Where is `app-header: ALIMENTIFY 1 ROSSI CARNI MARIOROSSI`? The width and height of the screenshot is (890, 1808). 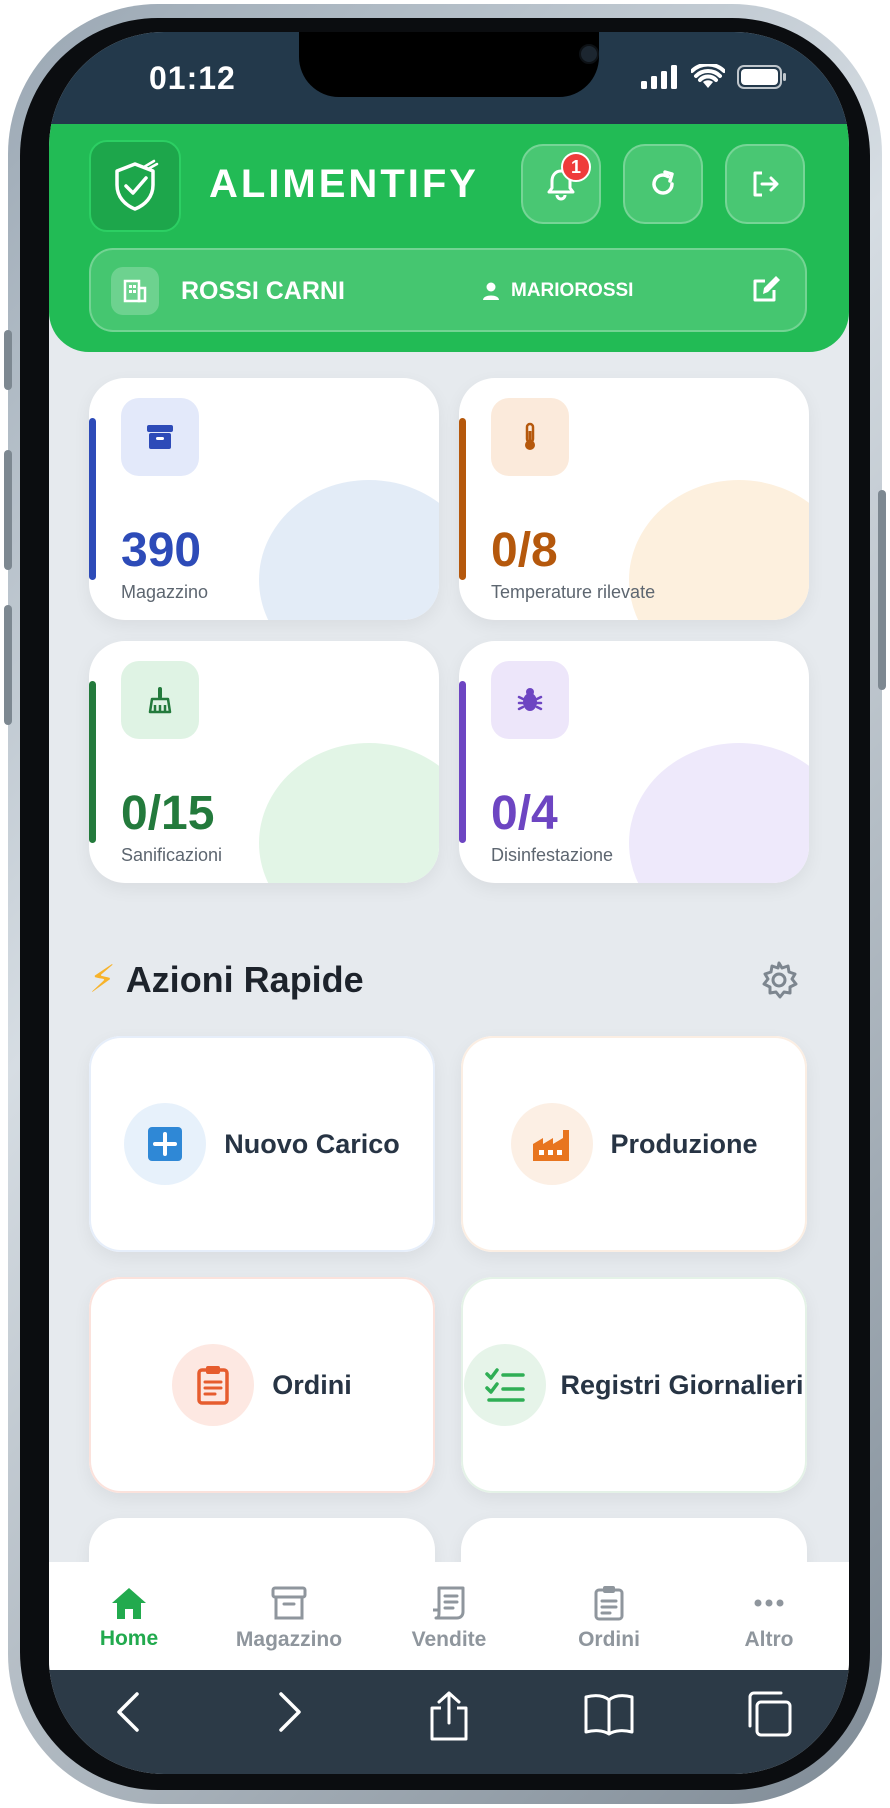 app-header: ALIMENTIFY 1 ROSSI CARNI MARIOROSSI is located at coordinates (449, 238).